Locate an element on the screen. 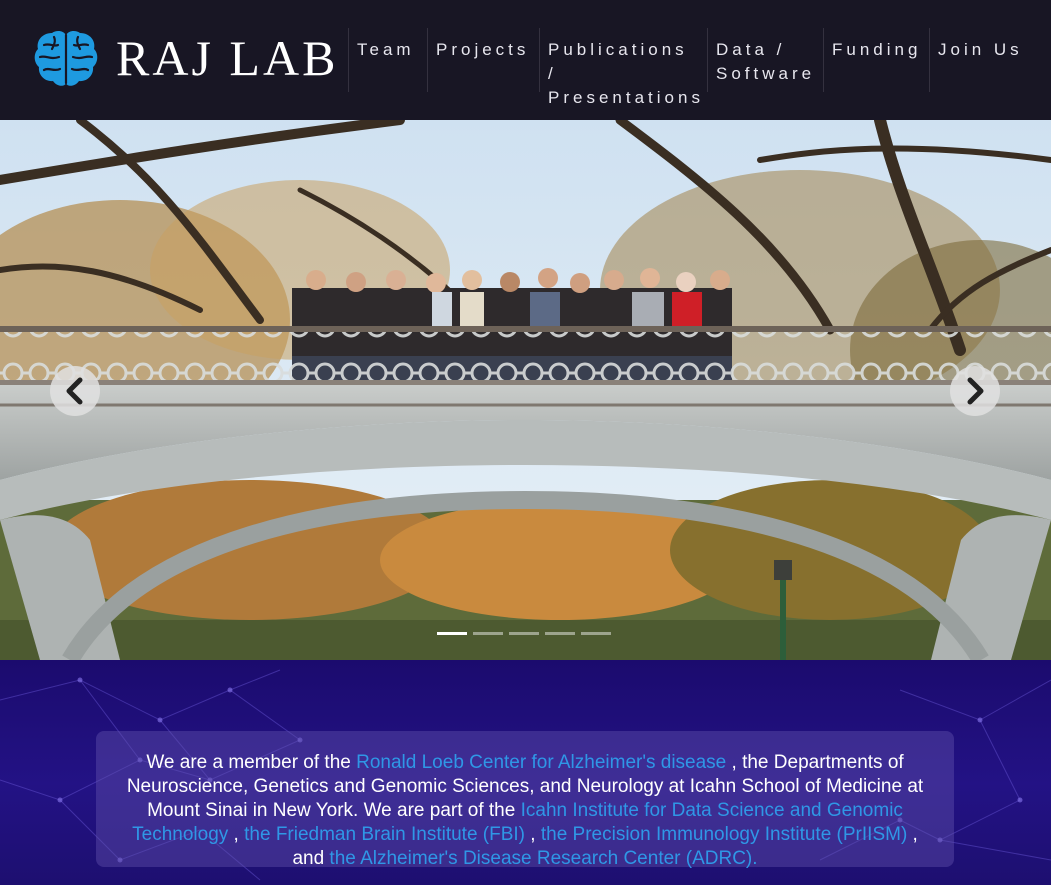  about-text: We are a member of the is located at coordinates (251, 762).